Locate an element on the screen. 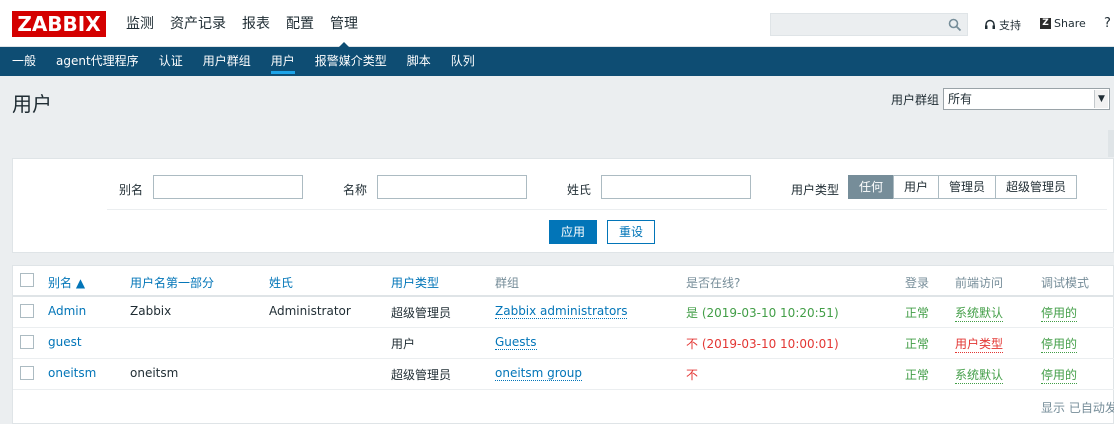 This screenshot has height=424, width=1114. user-type: 用户 is located at coordinates (403, 344).